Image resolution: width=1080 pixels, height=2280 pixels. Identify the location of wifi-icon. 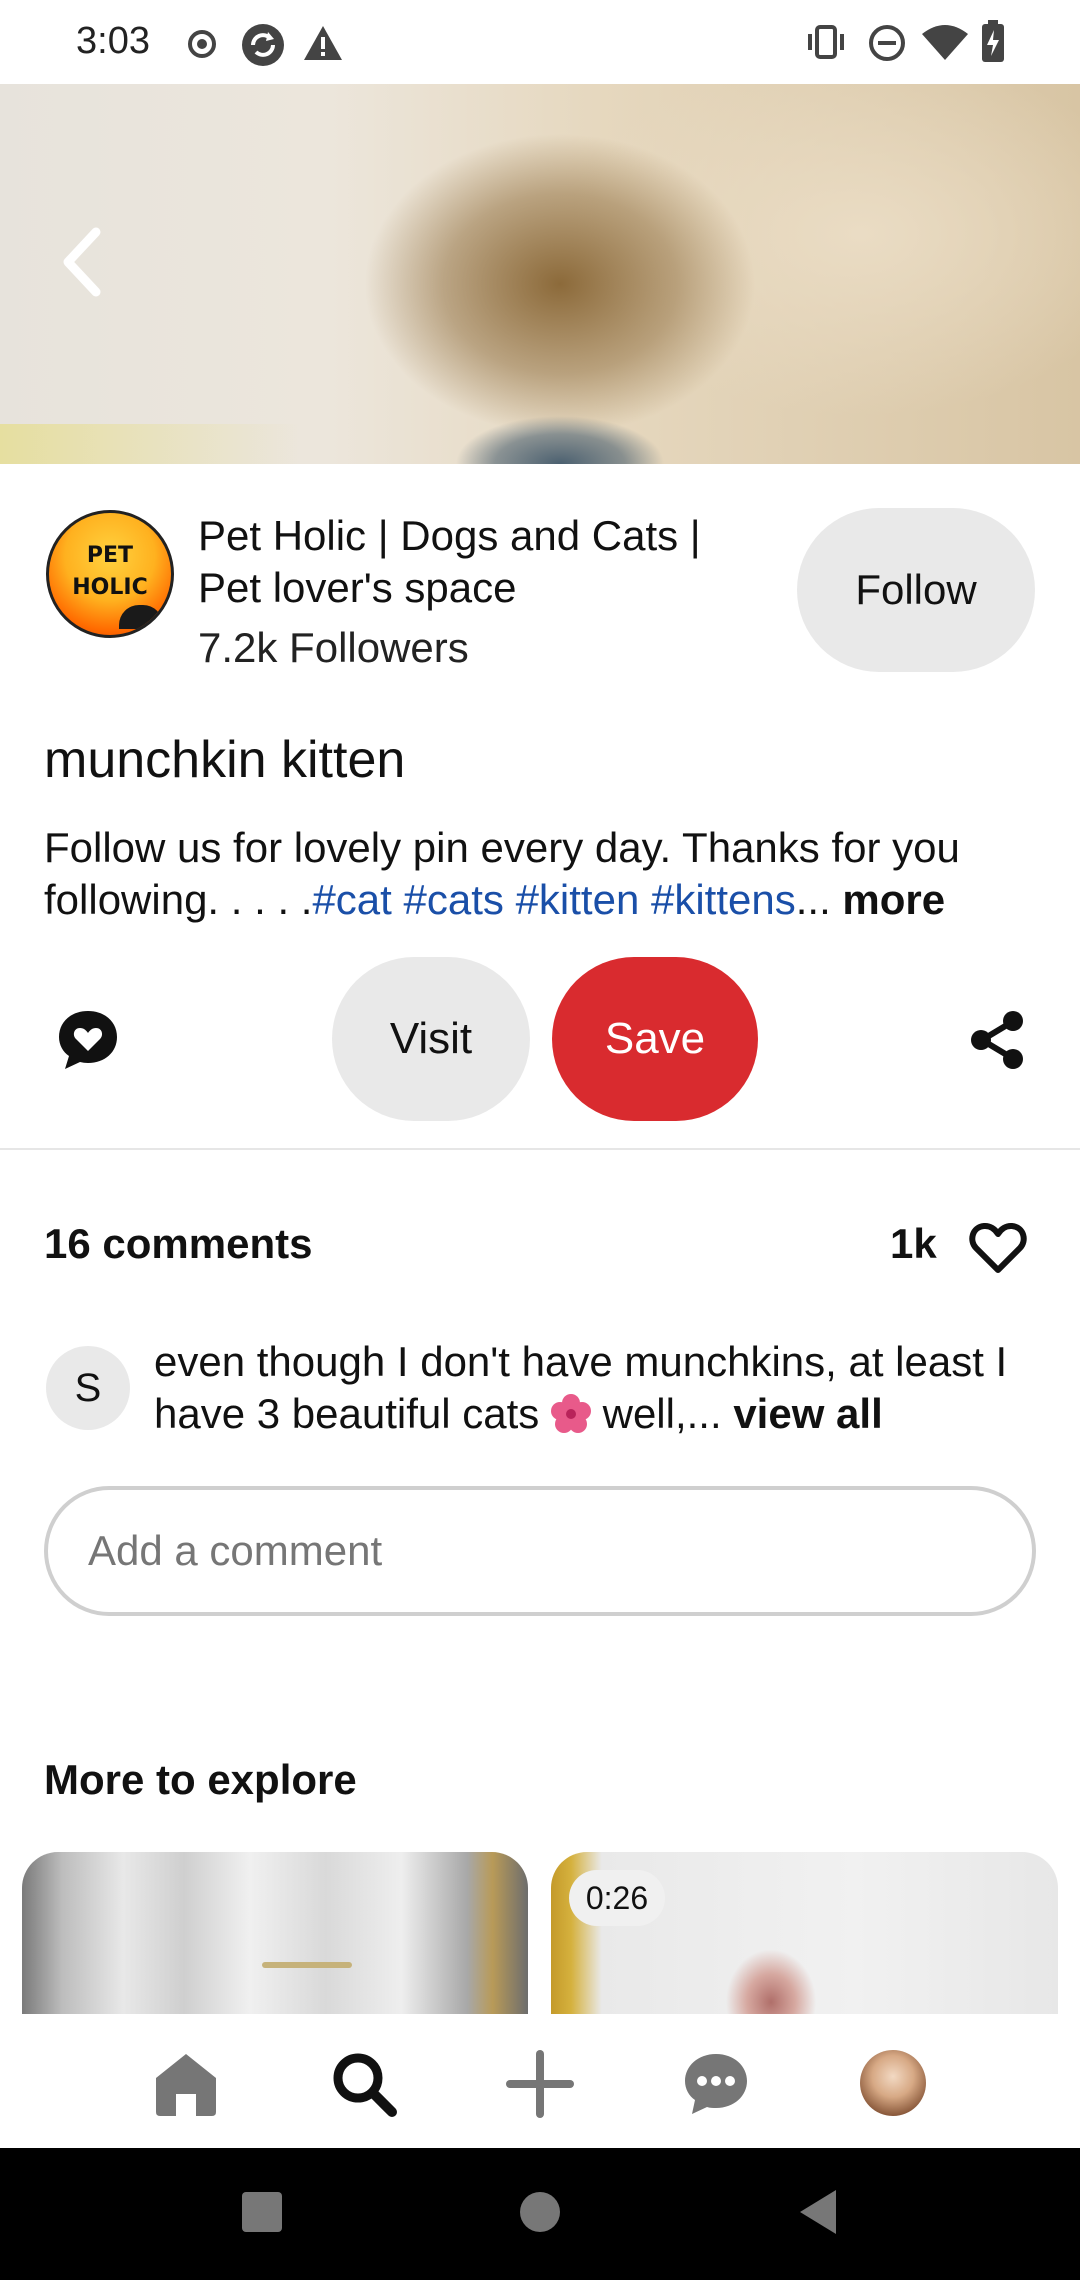
(945, 42).